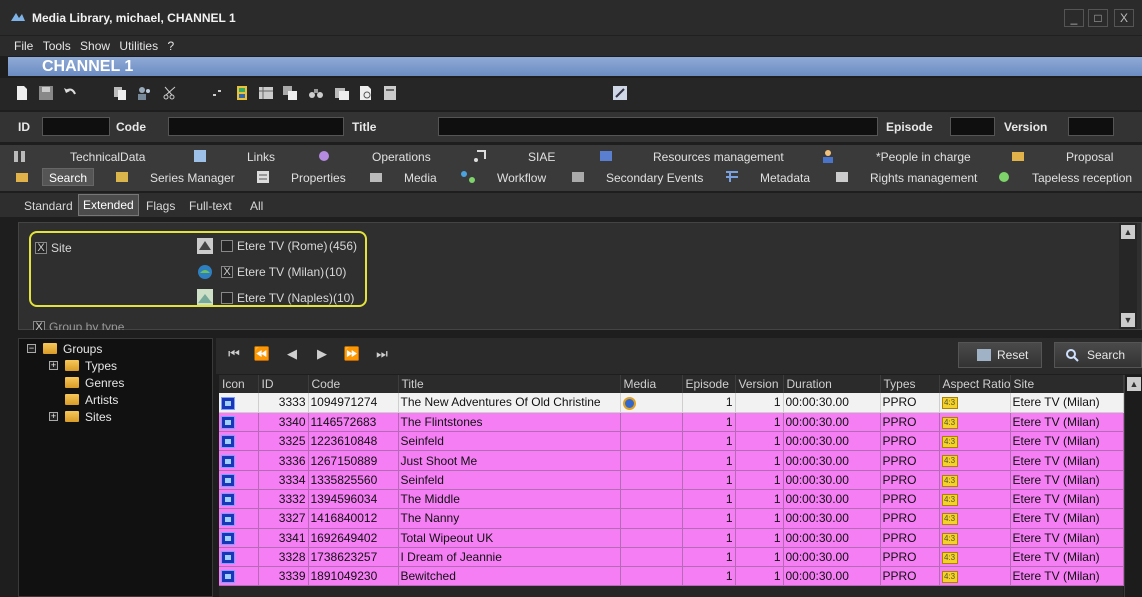 This screenshot has height=597, width=1142. What do you see at coordinates (292, 354) in the screenshot?
I see `previous-icon: ◀` at bounding box center [292, 354].